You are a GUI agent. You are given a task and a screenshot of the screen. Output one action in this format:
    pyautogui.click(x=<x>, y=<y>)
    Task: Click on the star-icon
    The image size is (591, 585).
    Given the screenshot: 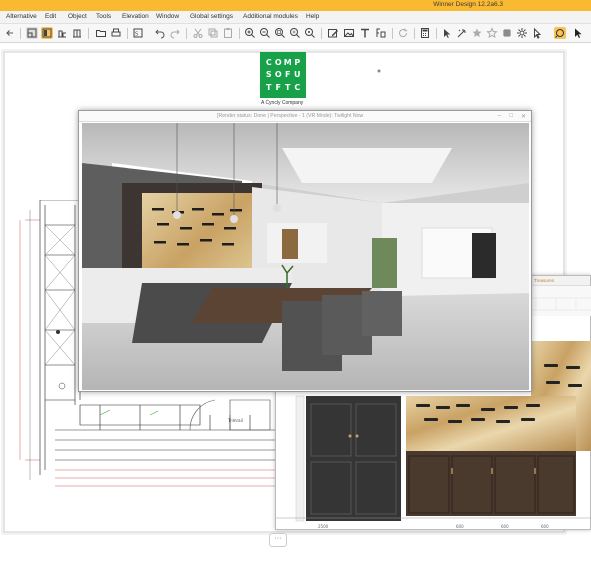 What is the action you would take?
    pyautogui.click(x=477, y=33)
    